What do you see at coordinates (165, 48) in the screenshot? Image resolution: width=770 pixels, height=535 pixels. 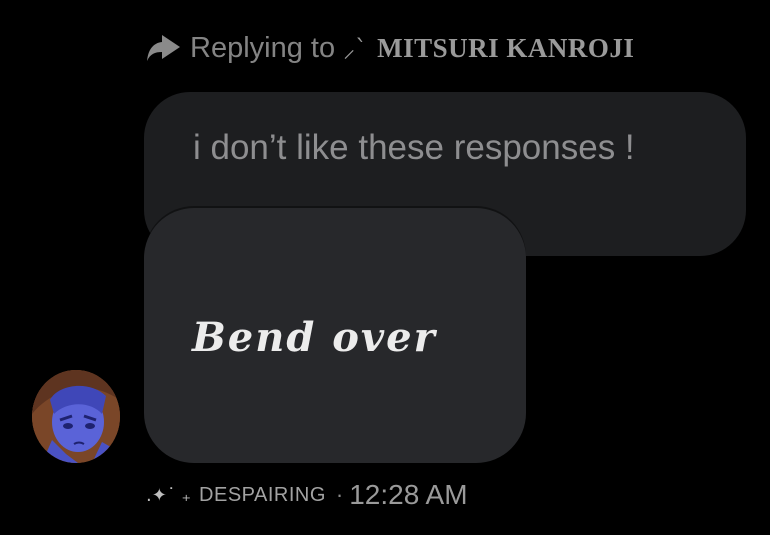 I see `reply-arrow-icon` at bounding box center [165, 48].